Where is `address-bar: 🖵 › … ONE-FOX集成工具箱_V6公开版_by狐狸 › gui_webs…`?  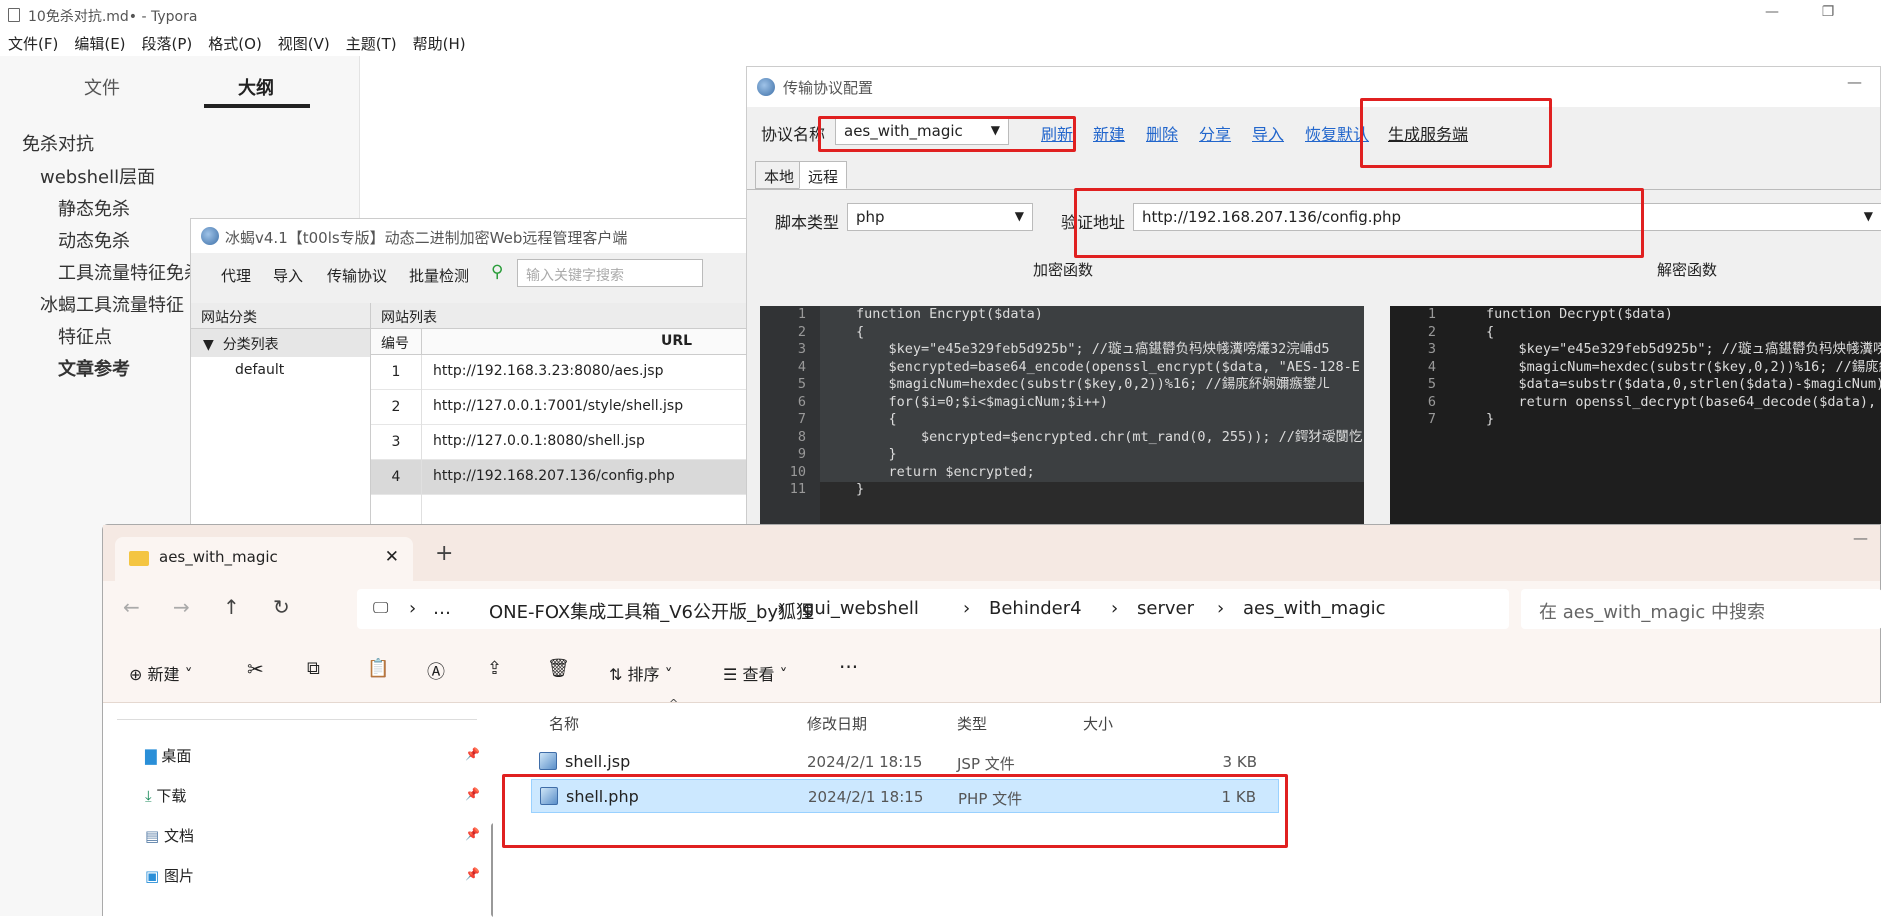
address-bar: 🖵 › … ONE-FOX集成工具箱_V6公开版_by狐狸 › gui_webs… is located at coordinates (933, 609).